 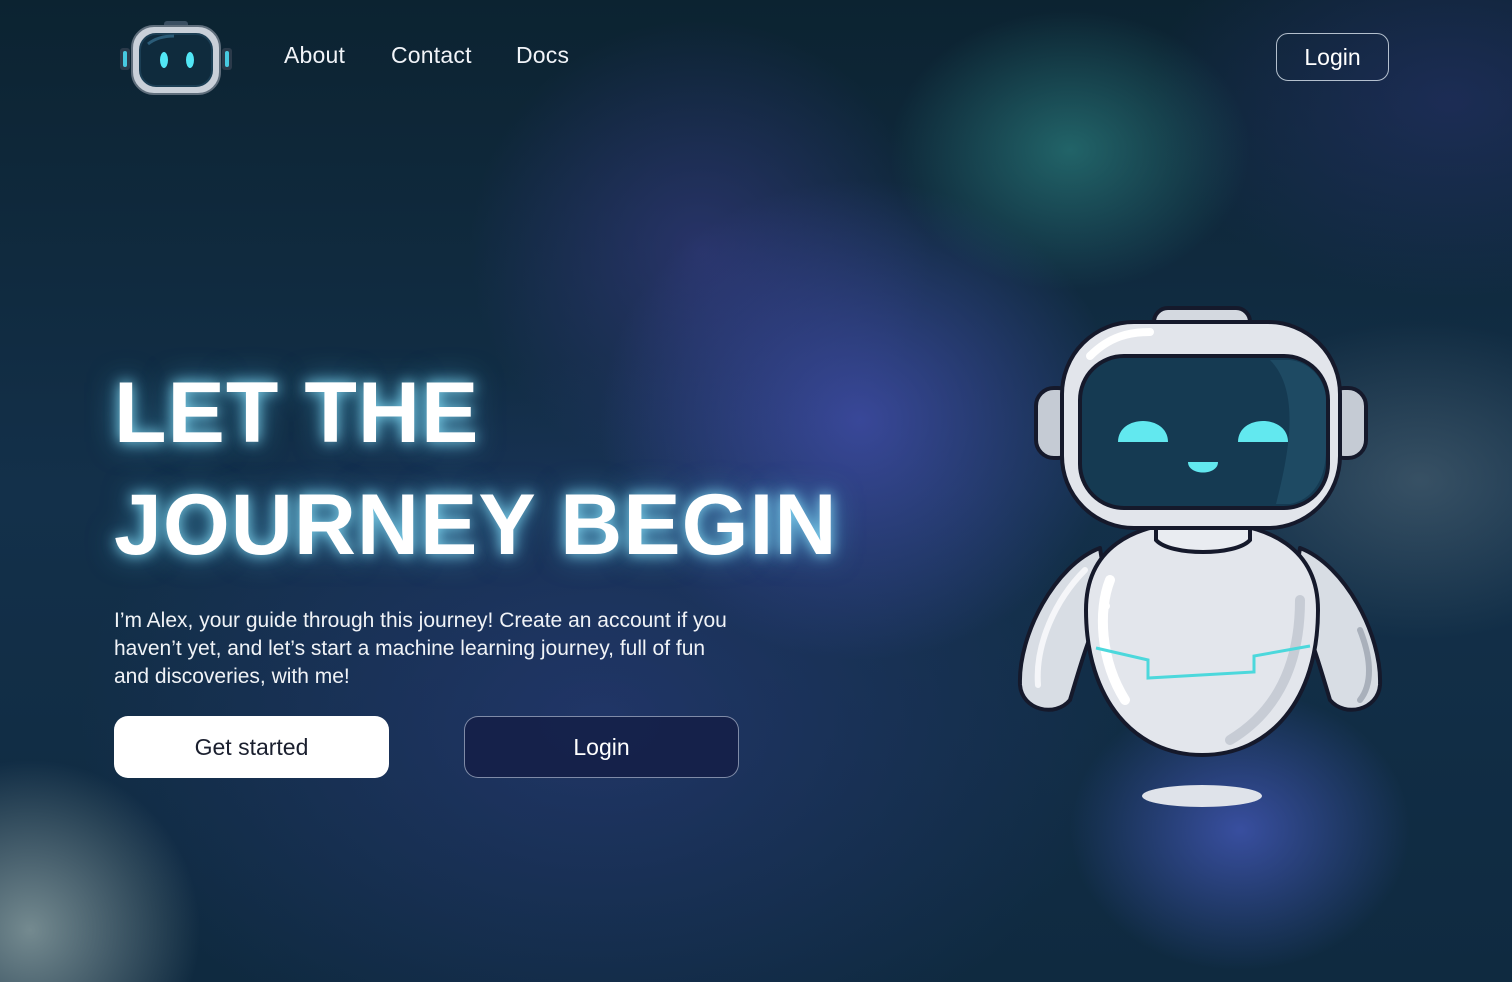 What do you see at coordinates (176, 59) in the screenshot?
I see `logo-robot-icon` at bounding box center [176, 59].